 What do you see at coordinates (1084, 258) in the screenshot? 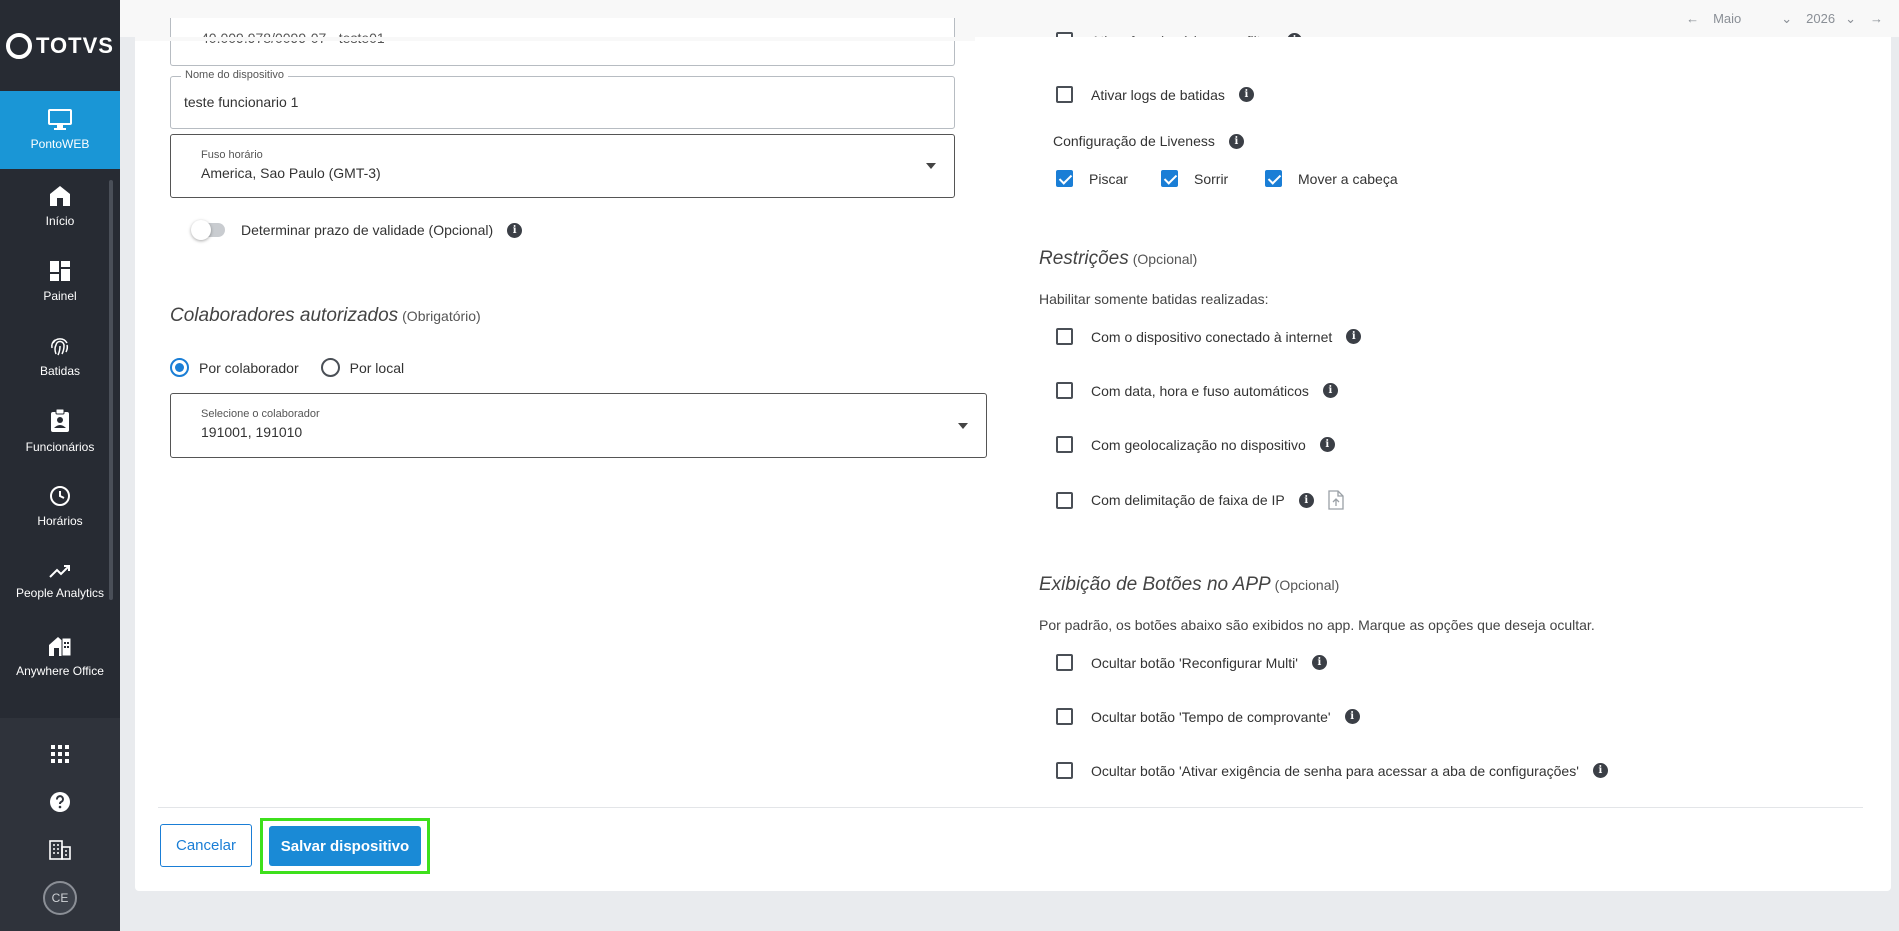
I see `restrictions-title: Restrições` at bounding box center [1084, 258].